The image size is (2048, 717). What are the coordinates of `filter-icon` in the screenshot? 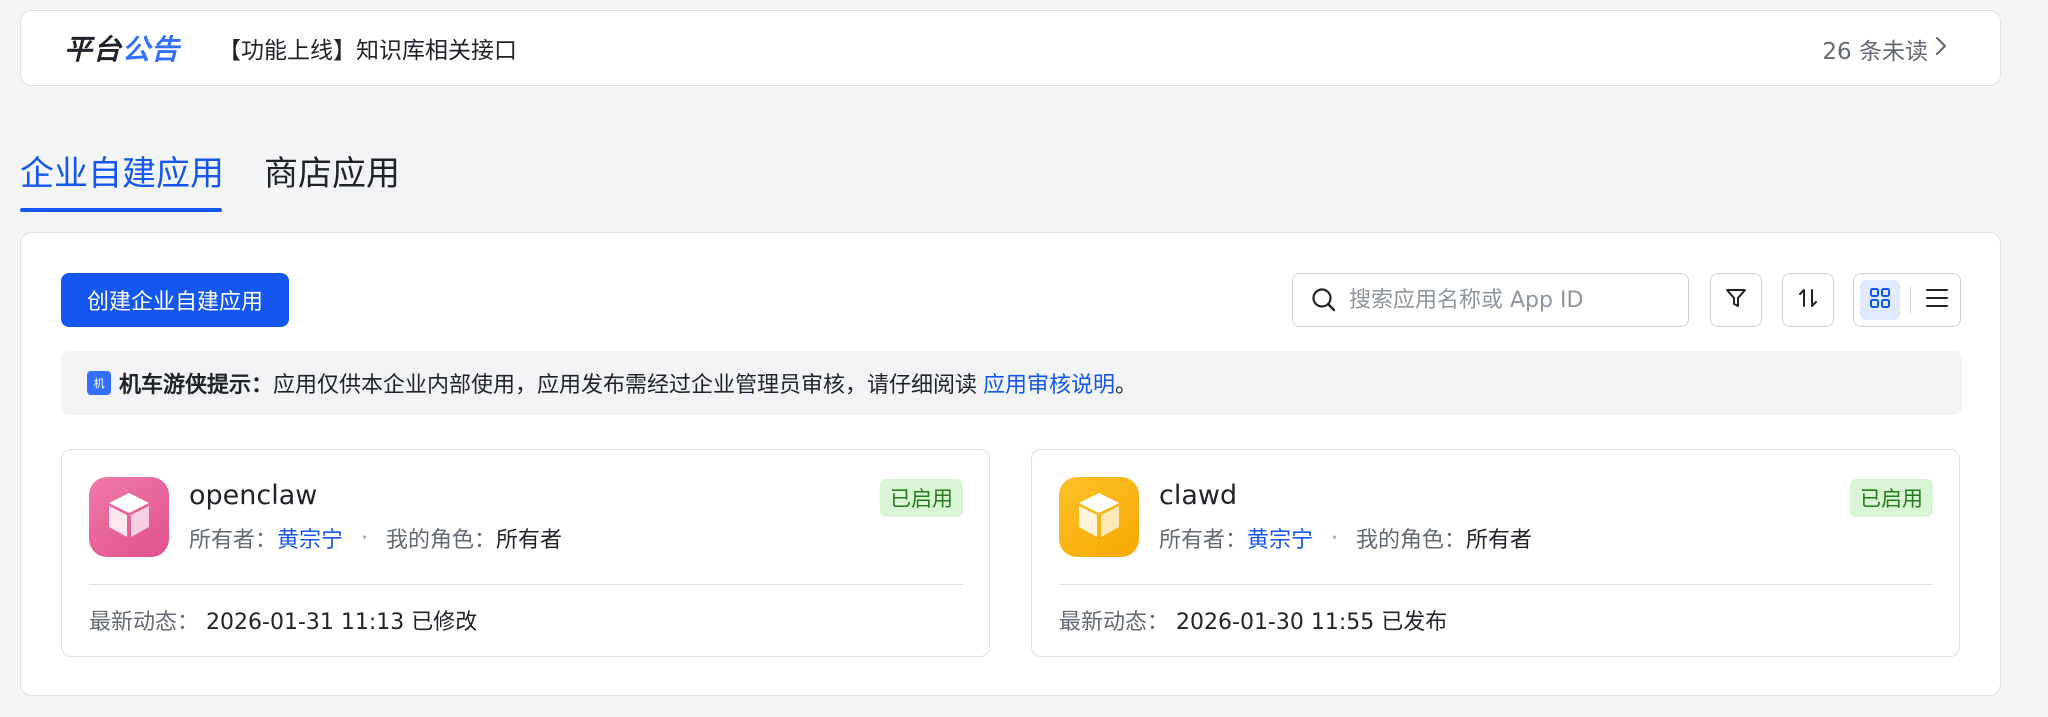 It's located at (1736, 300).